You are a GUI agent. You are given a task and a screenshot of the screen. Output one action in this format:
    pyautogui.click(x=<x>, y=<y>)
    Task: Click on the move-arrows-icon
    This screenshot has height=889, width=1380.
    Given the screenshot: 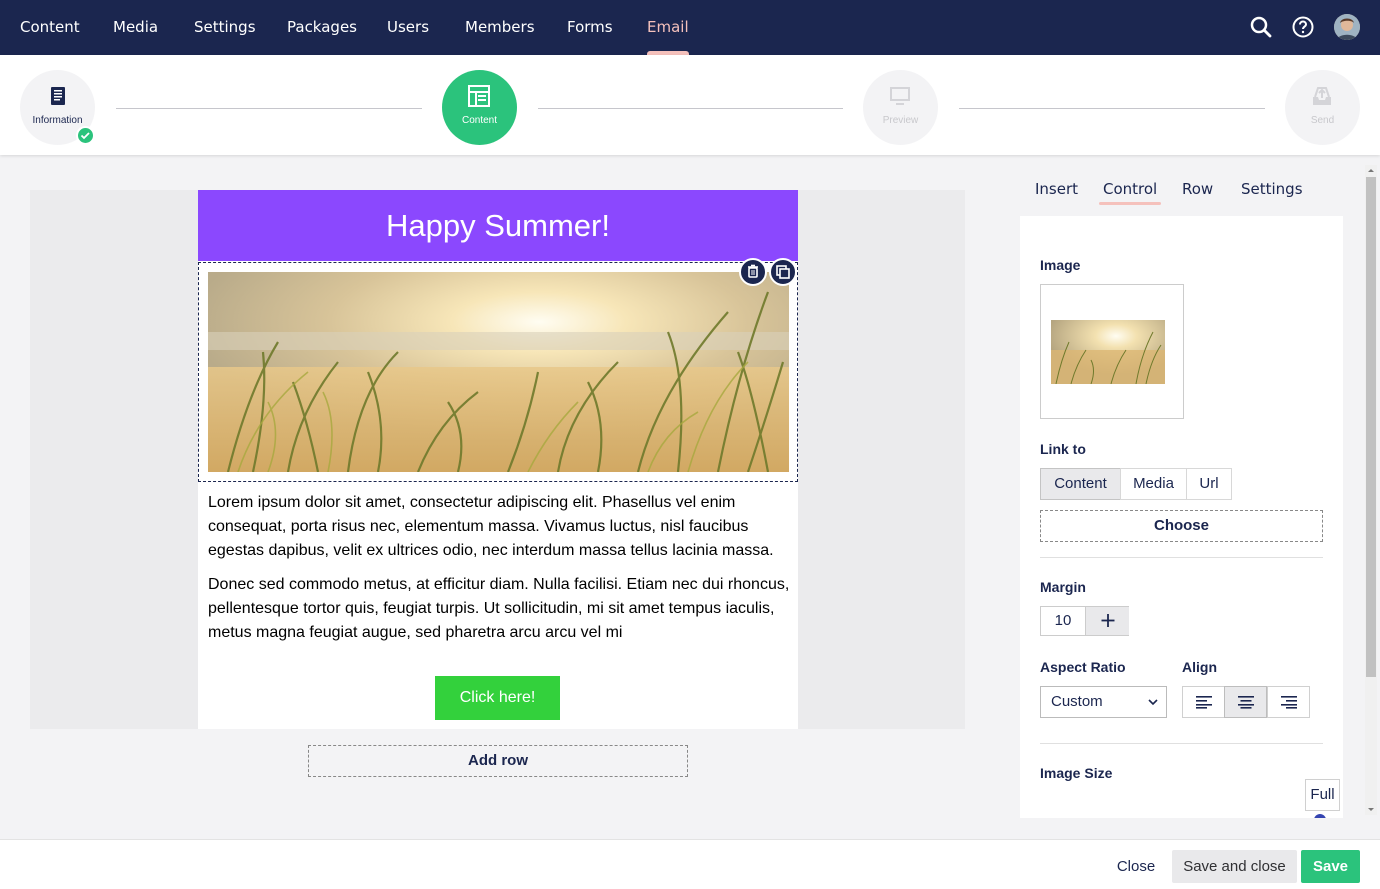 What is the action you would take?
    pyautogui.click(x=1108, y=620)
    